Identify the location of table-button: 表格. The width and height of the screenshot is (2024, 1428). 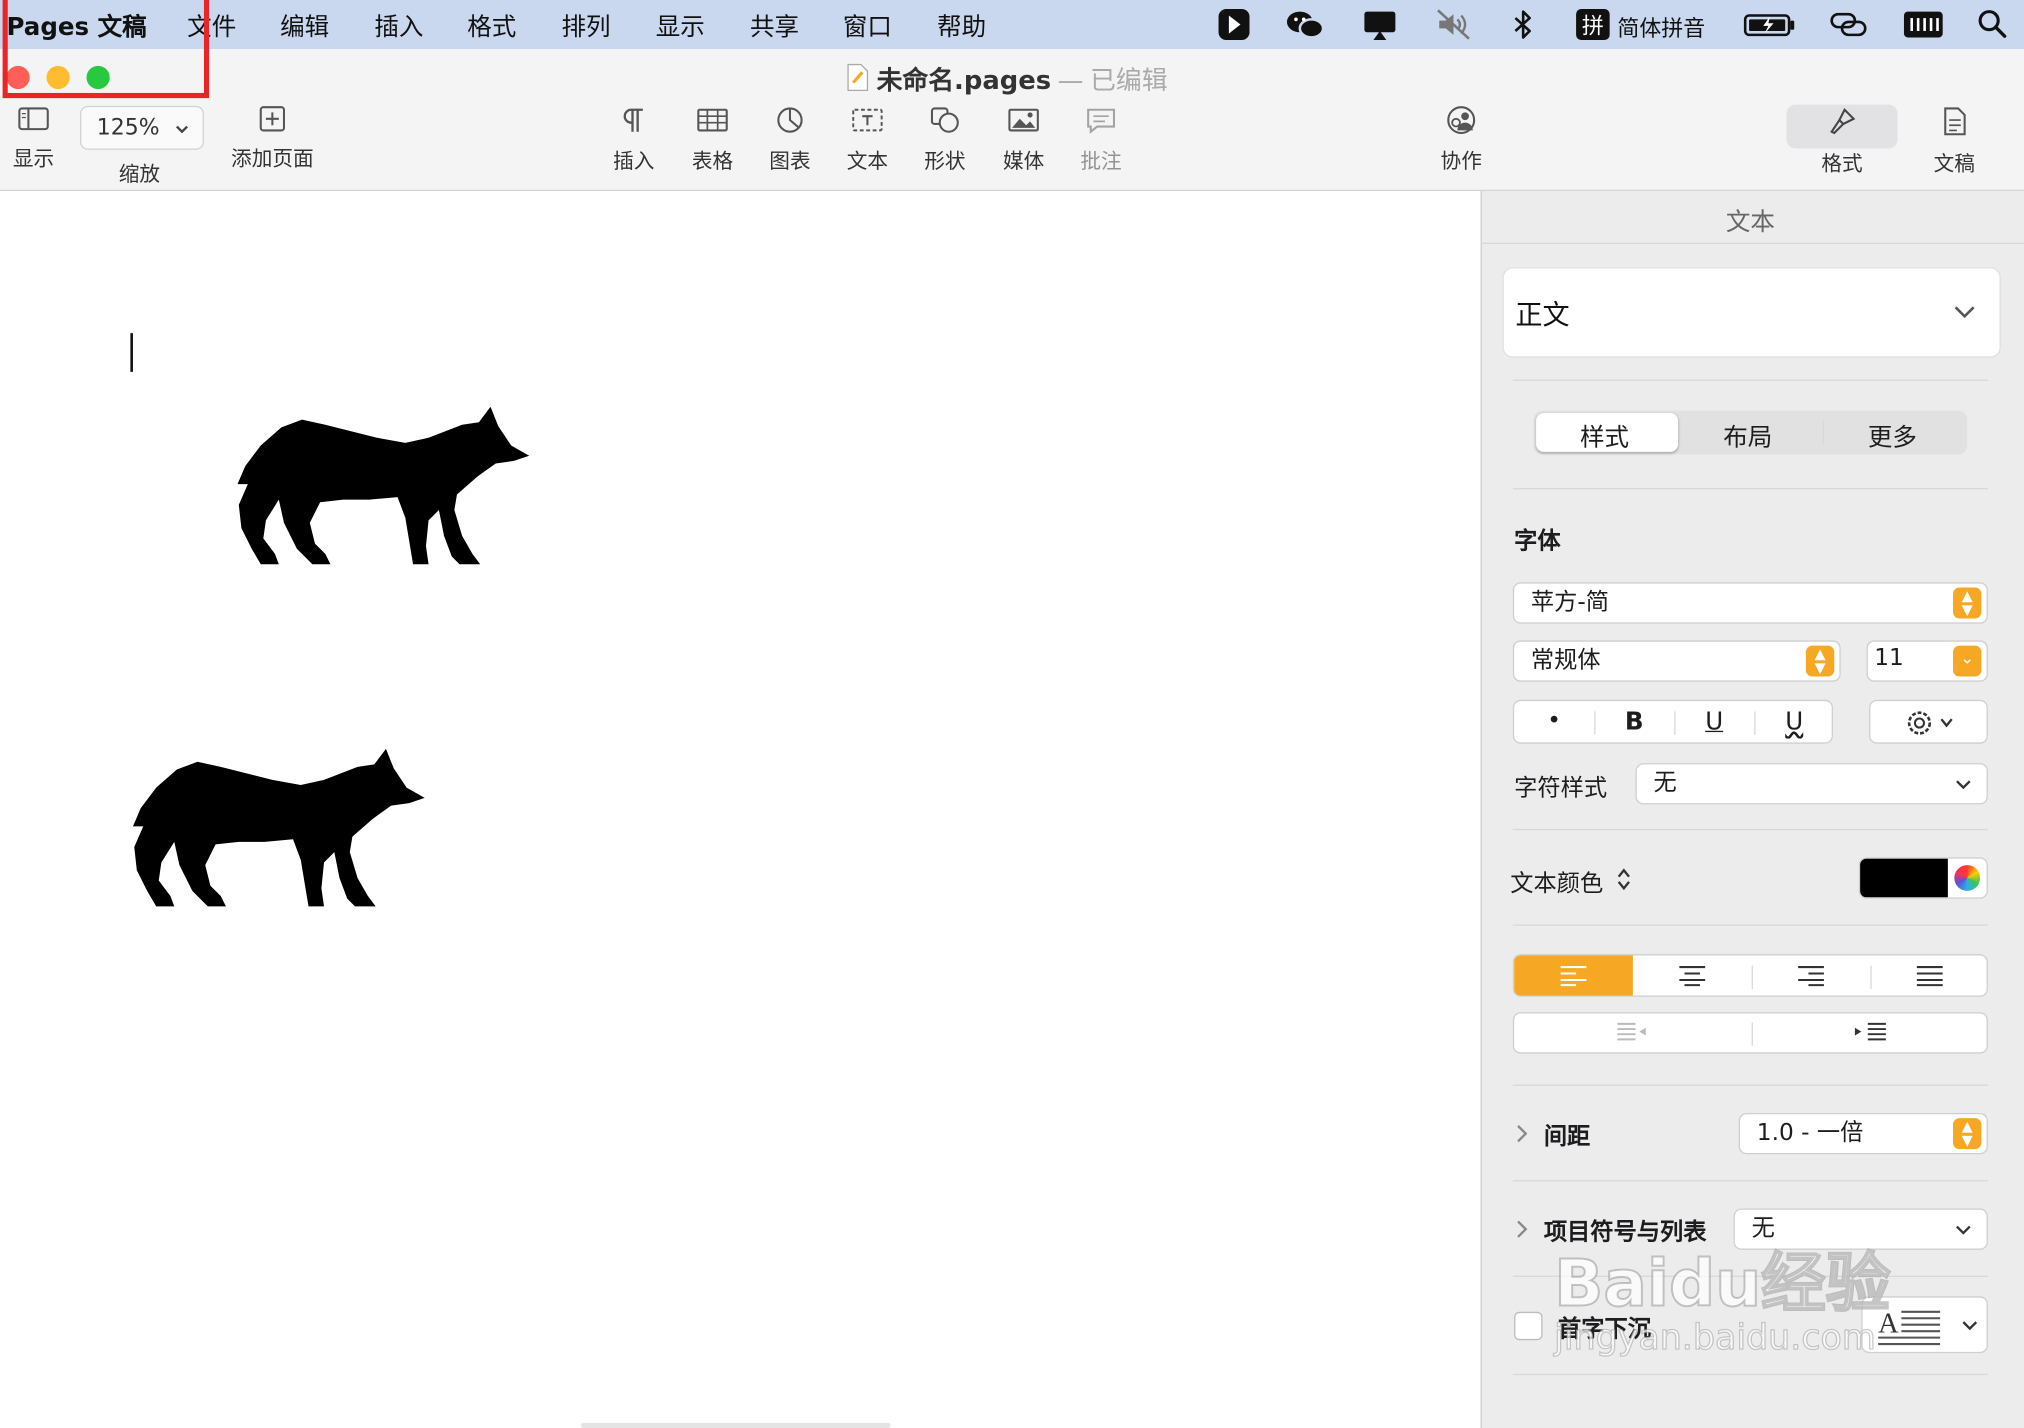
(712, 140).